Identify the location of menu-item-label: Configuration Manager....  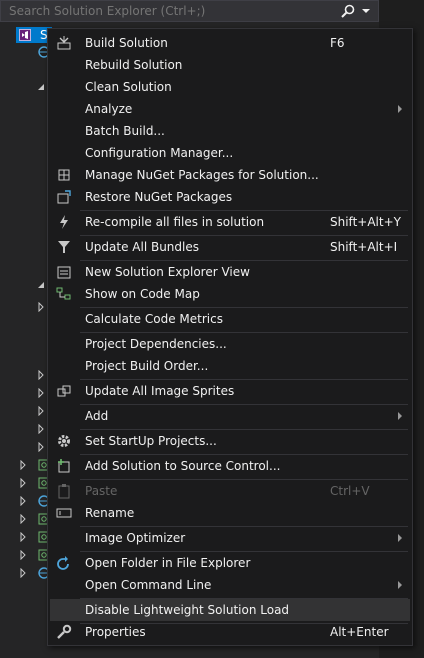
(159, 153).